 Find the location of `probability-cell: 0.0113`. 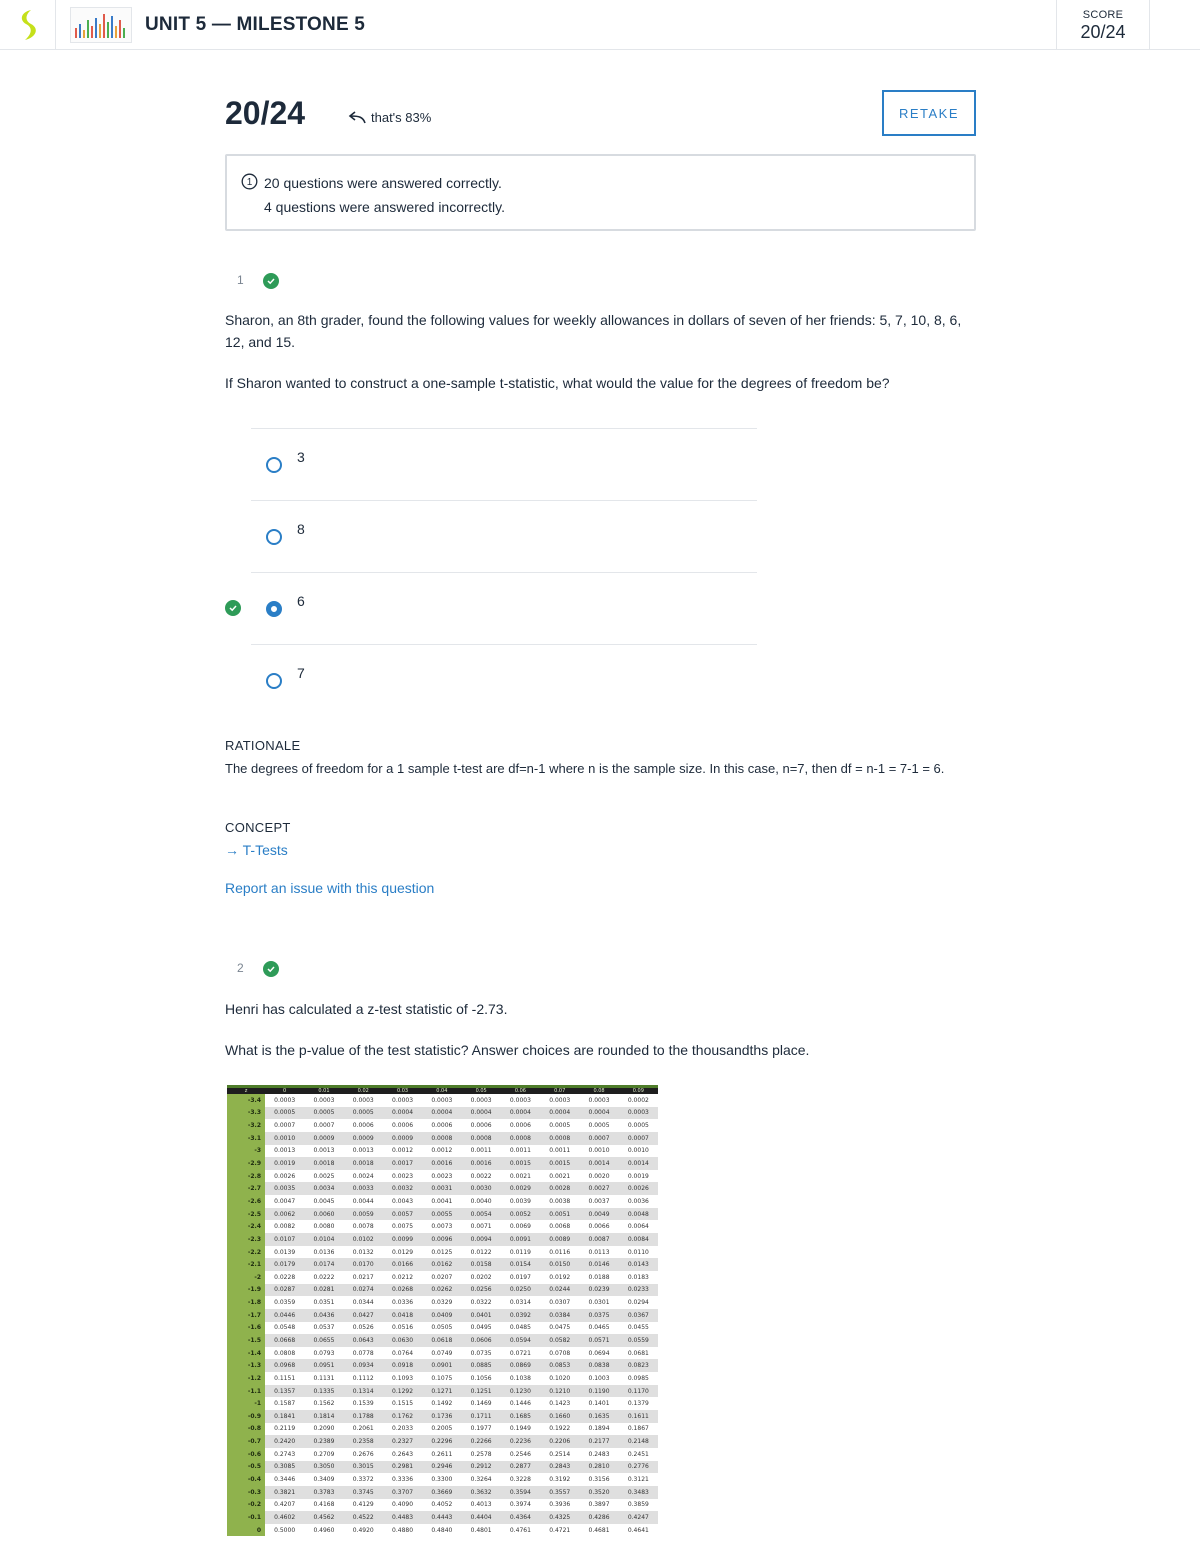

probability-cell: 0.0113 is located at coordinates (599, 1252).